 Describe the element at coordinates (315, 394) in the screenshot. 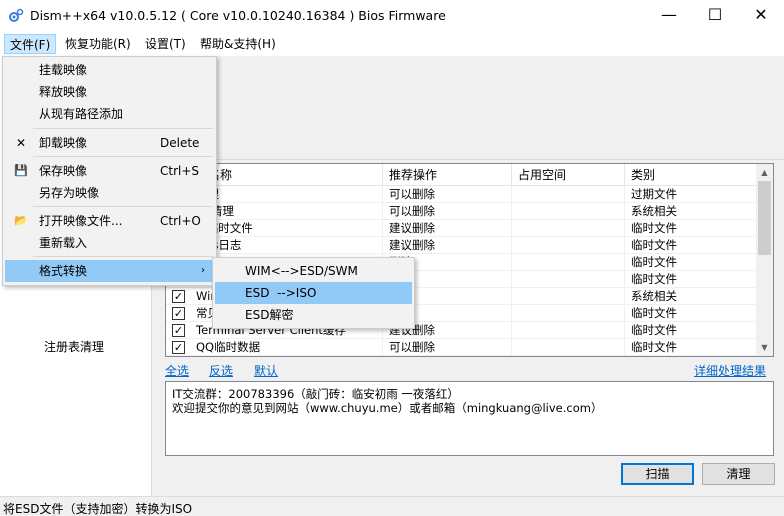

I see `info-line-1: IT交流群：200783396（敲门砖：临安初雨 一夜落红）` at that location.